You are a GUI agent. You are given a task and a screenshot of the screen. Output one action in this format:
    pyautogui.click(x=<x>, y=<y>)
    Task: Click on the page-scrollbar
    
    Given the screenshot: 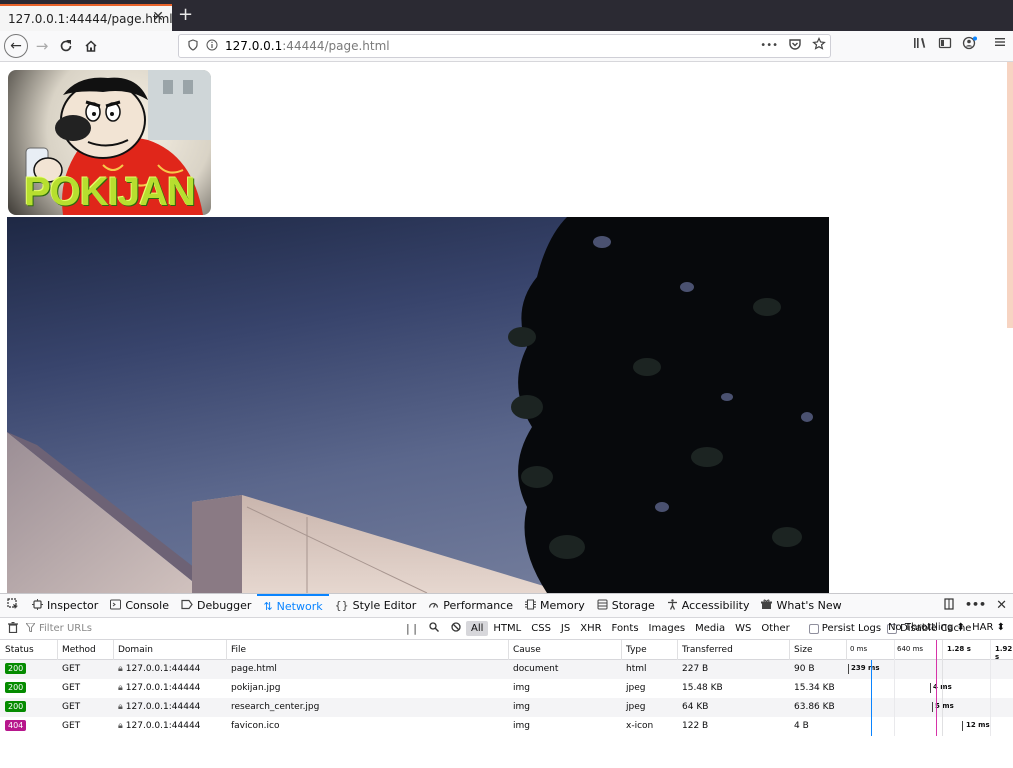 What is the action you would take?
    pyautogui.click(x=1010, y=195)
    